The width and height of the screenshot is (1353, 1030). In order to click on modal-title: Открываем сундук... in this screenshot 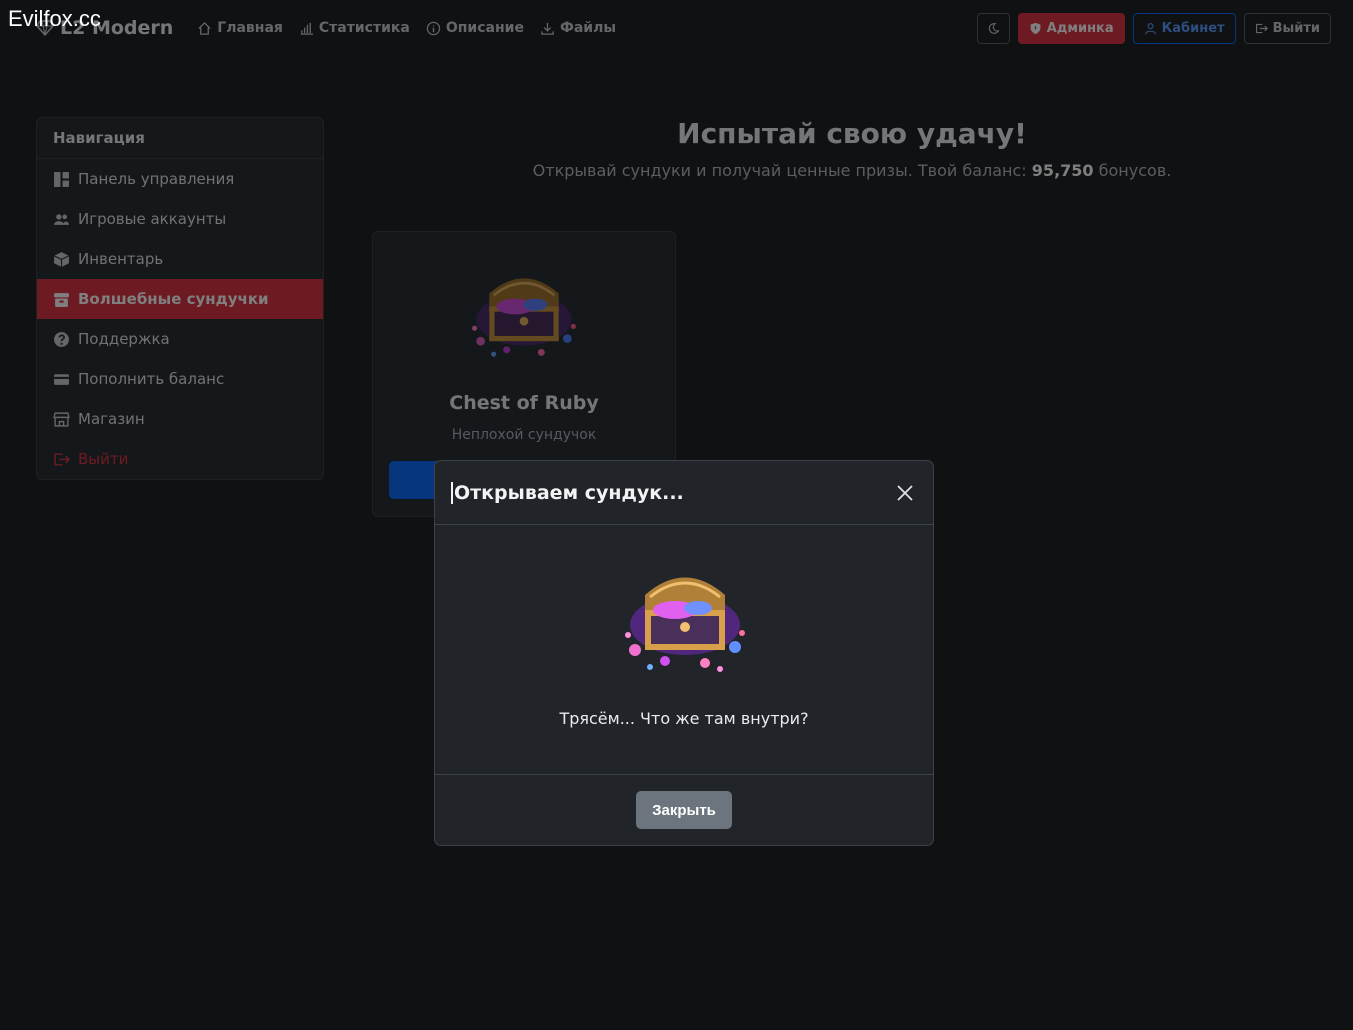, I will do `click(567, 492)`.